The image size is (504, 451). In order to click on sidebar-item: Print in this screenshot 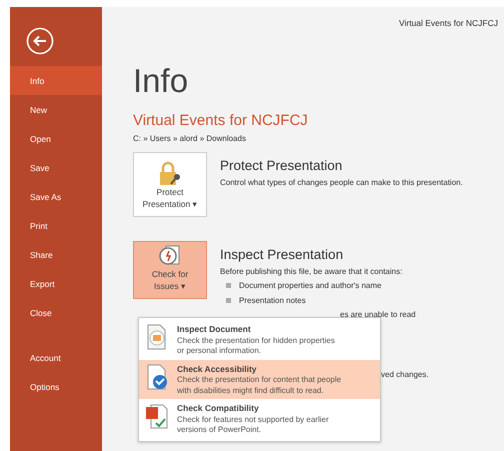, I will do `click(56, 225)`.